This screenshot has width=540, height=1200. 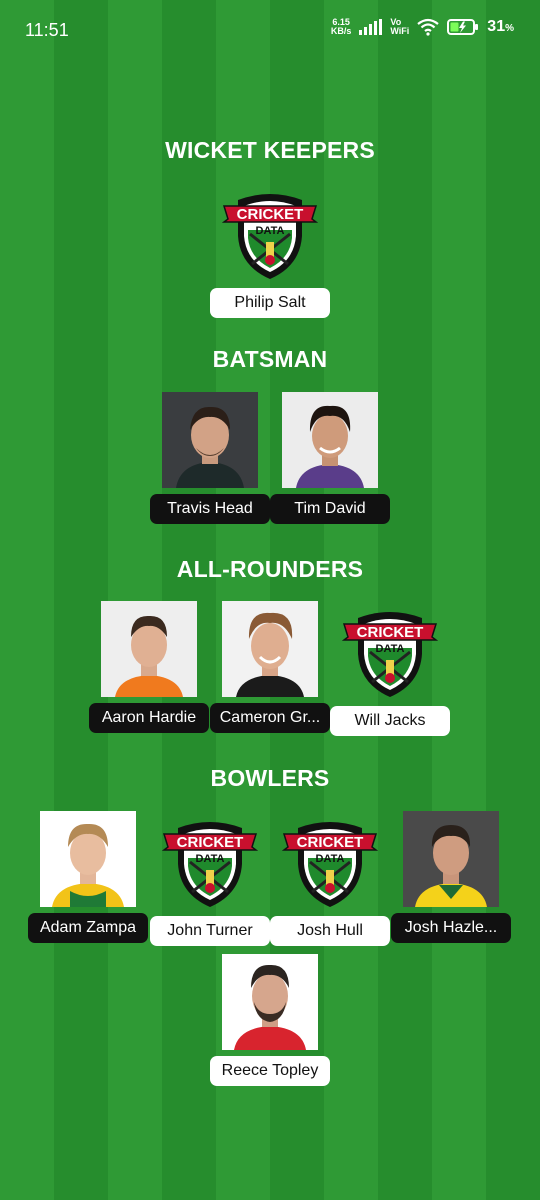 I want to click on section-title-all-rounders: ALL-ROUNDERS, so click(x=270, y=569).